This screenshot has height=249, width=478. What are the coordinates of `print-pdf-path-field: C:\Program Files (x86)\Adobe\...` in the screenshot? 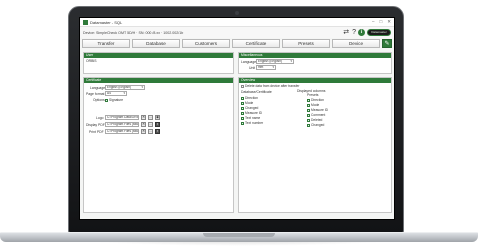 It's located at (122, 131).